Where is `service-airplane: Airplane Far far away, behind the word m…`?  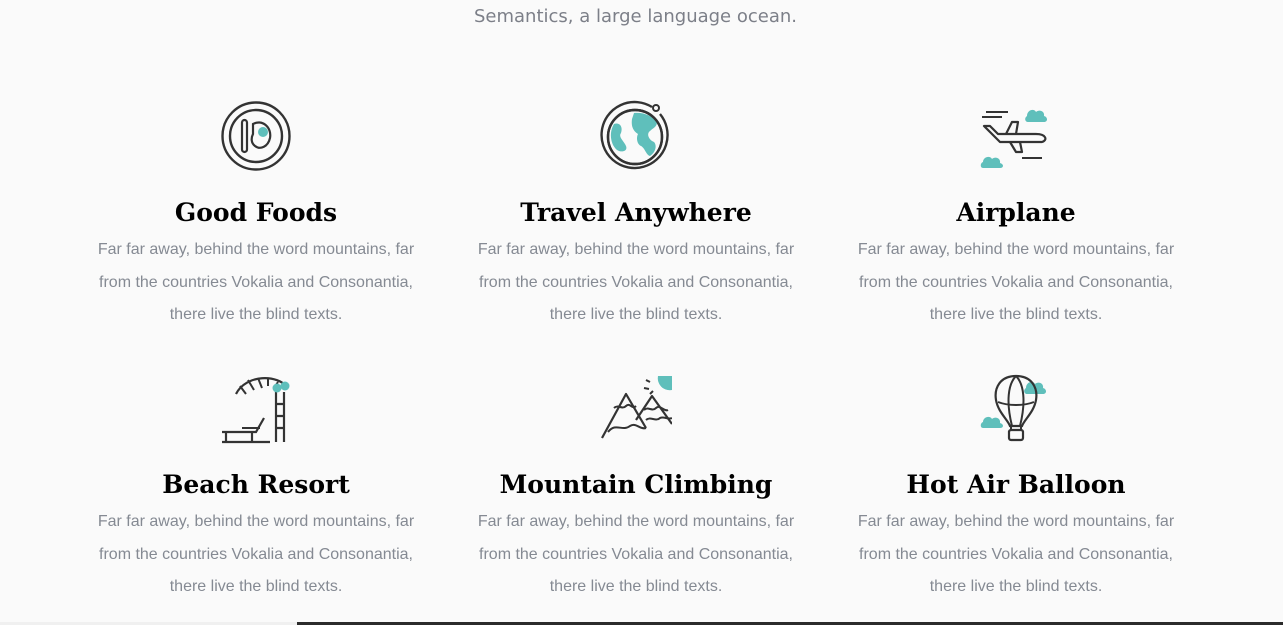 service-airplane: Airplane Far far away, behind the word m… is located at coordinates (1016, 216).